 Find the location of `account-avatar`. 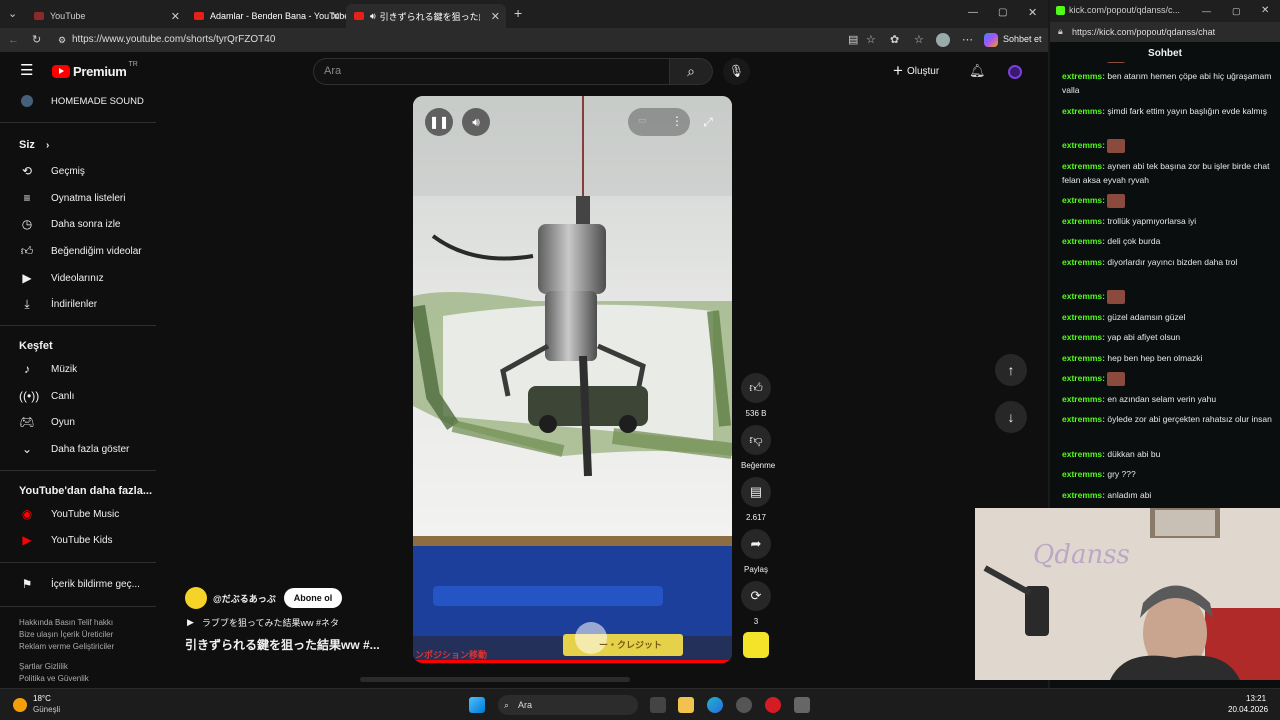

account-avatar is located at coordinates (1015, 72).